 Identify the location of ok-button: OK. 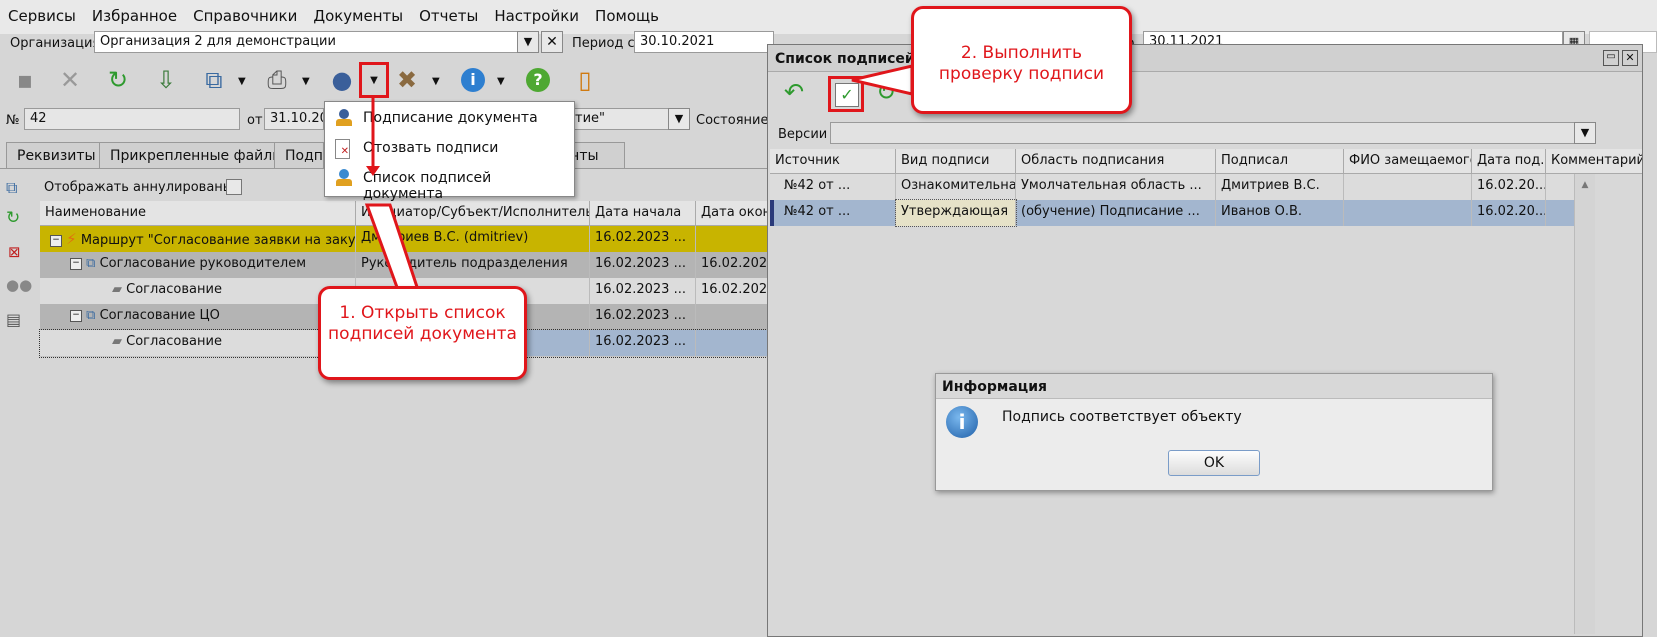
(1214, 463).